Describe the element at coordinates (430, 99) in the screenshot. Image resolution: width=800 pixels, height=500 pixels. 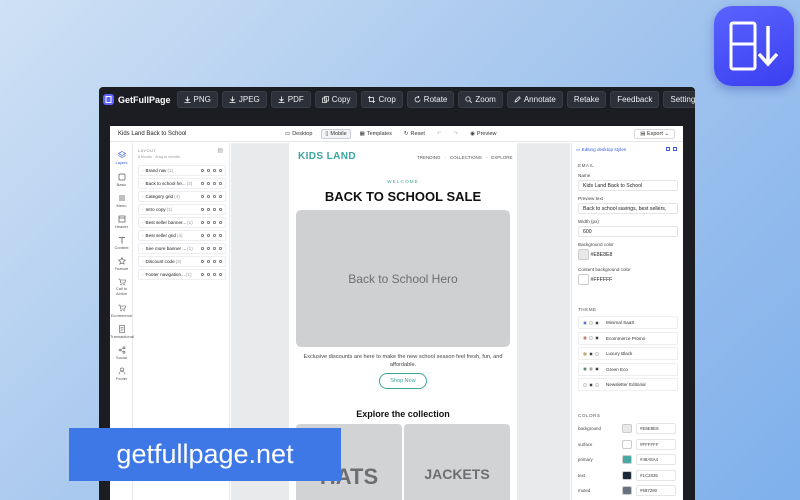
I see `rotate-button: Rotate` at that location.